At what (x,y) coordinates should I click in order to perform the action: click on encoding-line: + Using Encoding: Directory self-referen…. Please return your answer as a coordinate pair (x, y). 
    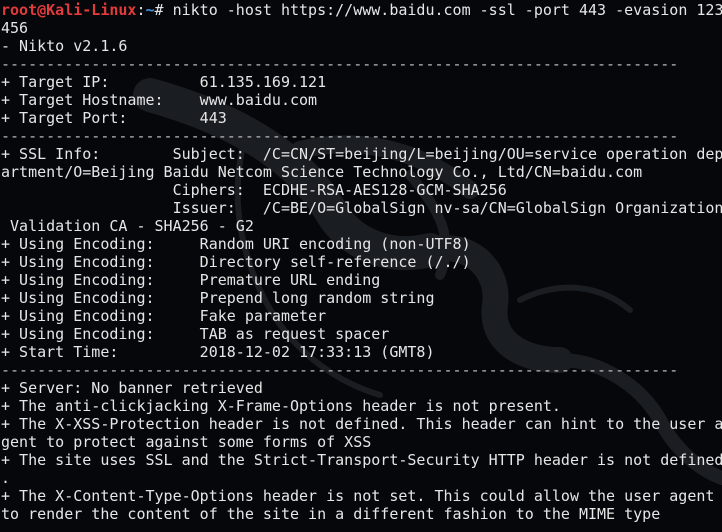
    Looking at the image, I should click on (236, 262).